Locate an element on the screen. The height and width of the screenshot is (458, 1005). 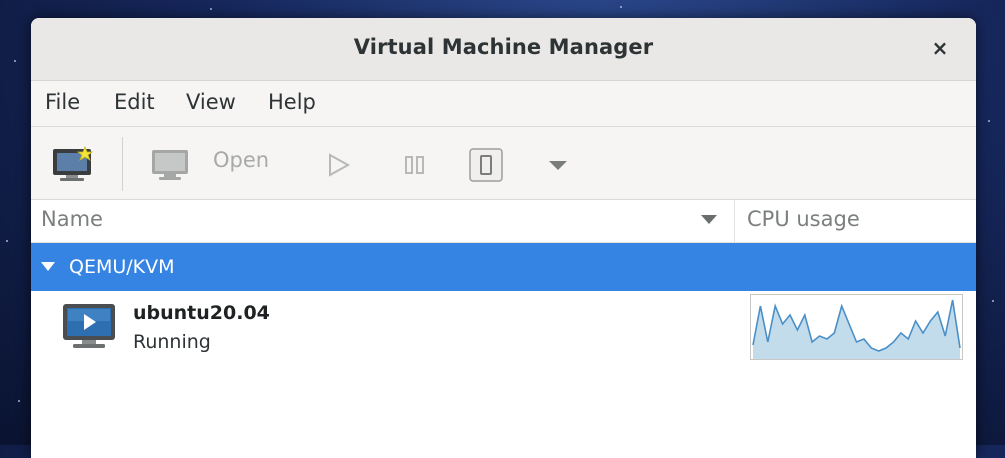
title-bar: Virtual Machine Manager × is located at coordinates (503, 49).